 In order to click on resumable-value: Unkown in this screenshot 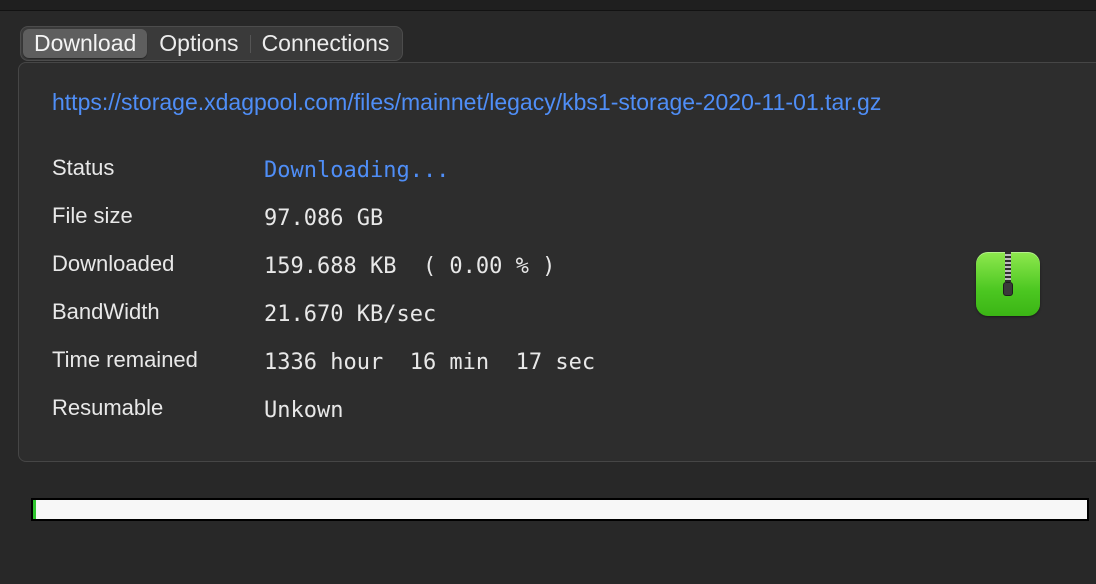, I will do `click(304, 410)`.